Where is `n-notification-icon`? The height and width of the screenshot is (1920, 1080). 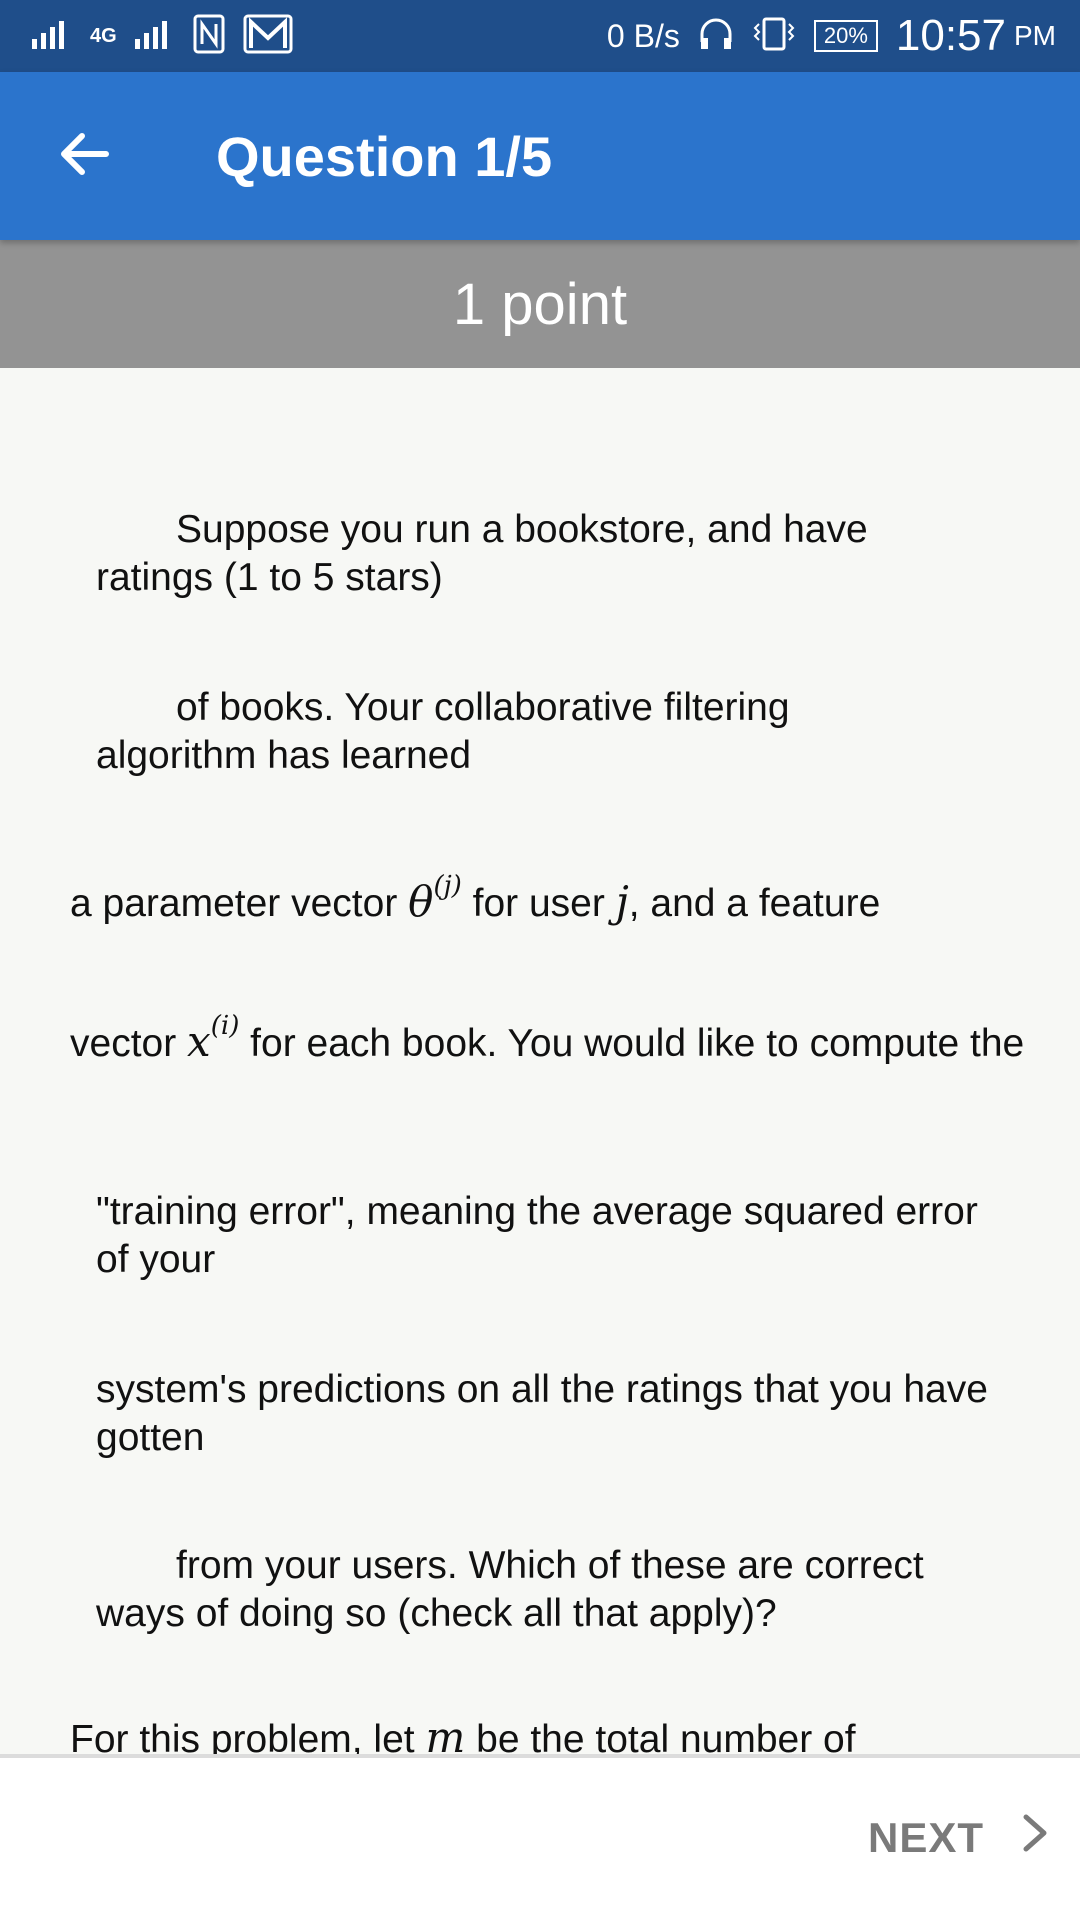
n-notification-icon is located at coordinates (209, 36).